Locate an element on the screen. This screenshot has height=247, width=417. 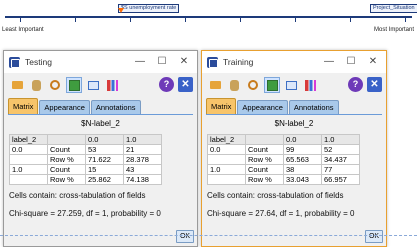
field-chip-project: Project_Situation is located at coordinates (393, 8).